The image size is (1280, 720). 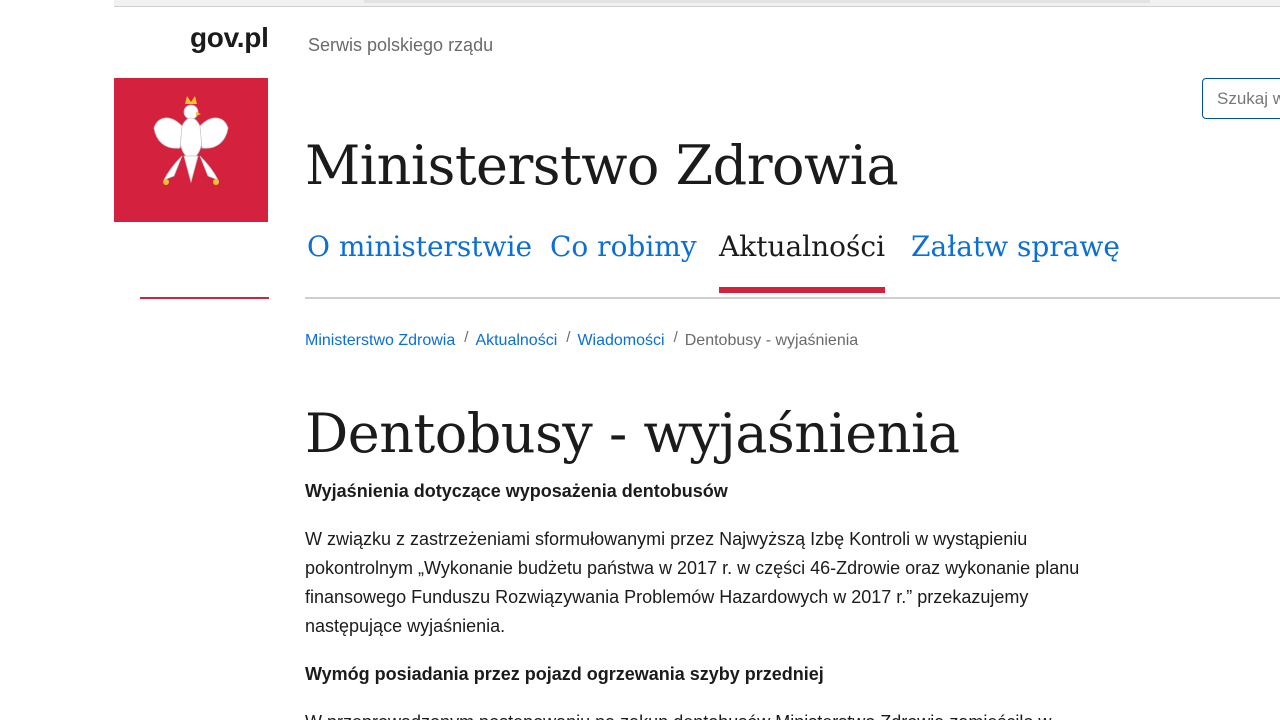 What do you see at coordinates (168, 133) in the screenshot?
I see `eagle-left-wing` at bounding box center [168, 133].